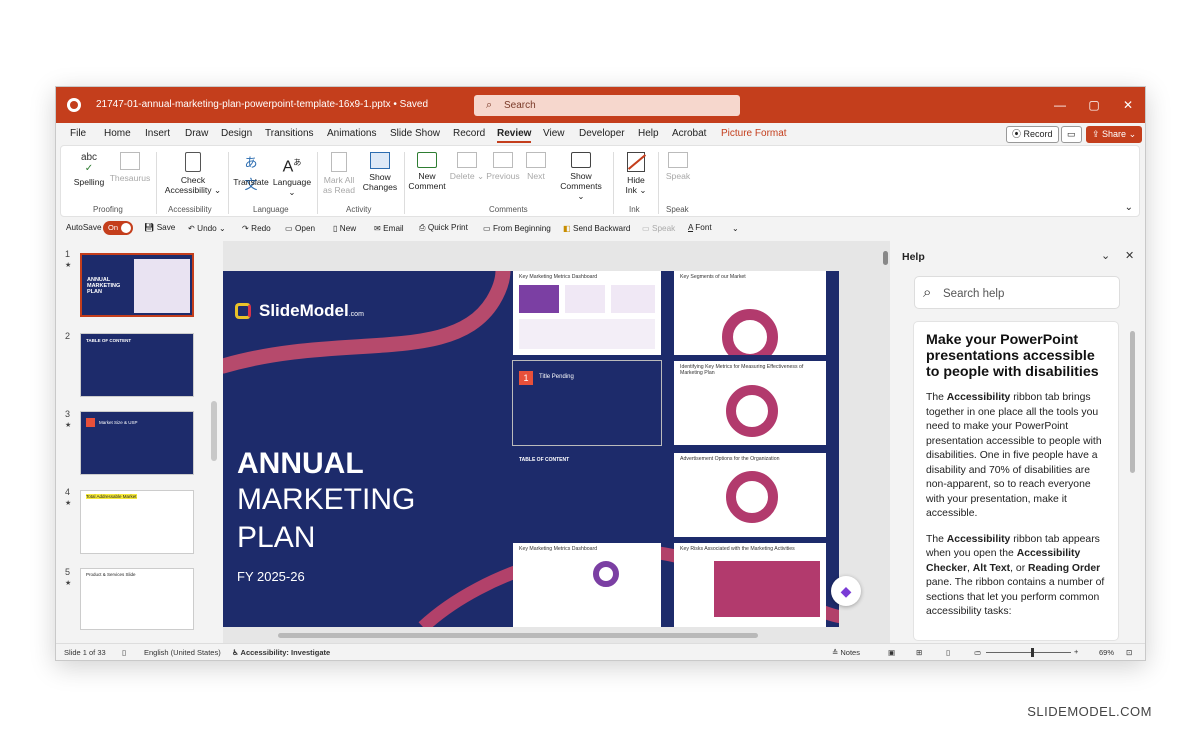 This screenshot has height=743, width=1200. Describe the element at coordinates (124, 652) in the screenshot. I see `spell-check-icon: ▯` at that location.